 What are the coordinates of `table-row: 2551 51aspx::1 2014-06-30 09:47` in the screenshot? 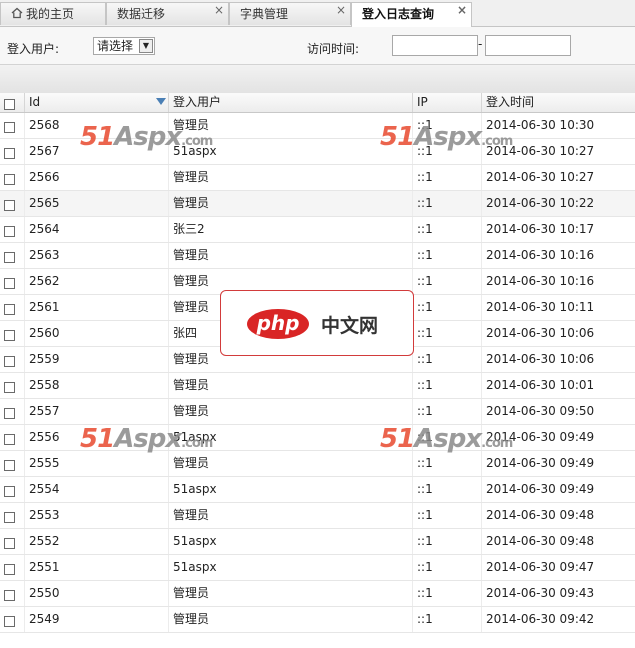 It's located at (317, 568).